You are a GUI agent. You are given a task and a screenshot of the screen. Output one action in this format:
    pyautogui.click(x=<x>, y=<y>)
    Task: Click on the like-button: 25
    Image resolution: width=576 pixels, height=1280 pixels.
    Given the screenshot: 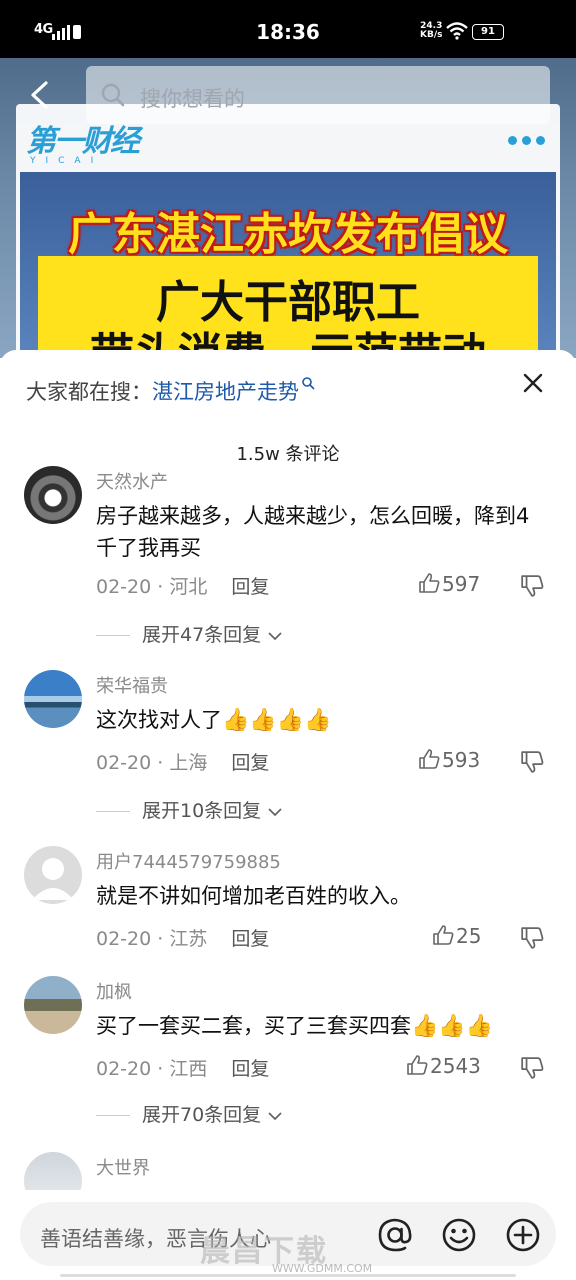 What is the action you would take?
    pyautogui.click(x=456, y=936)
    